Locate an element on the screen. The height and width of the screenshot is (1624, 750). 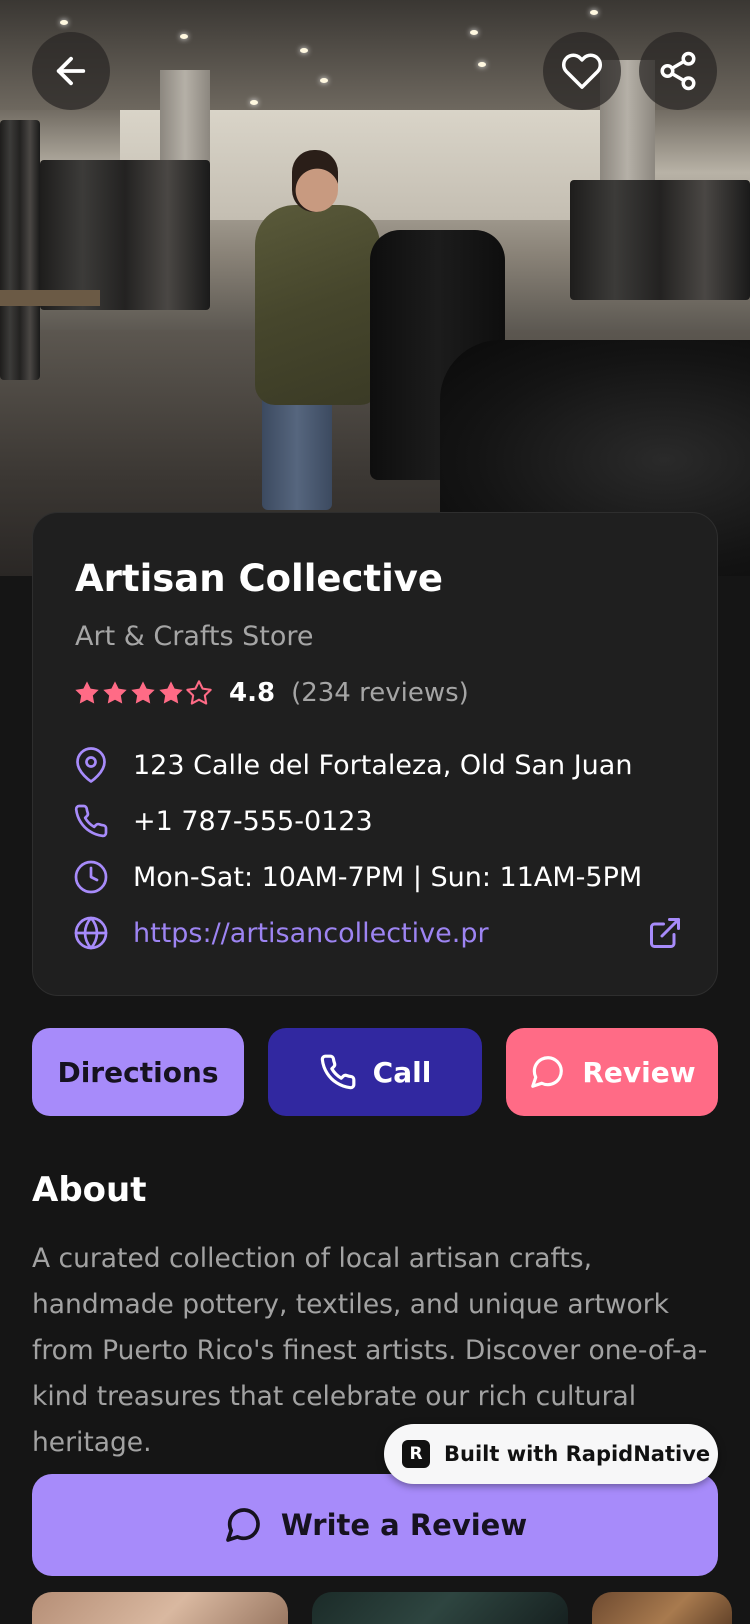
website-row: https://artisancollective.pr is located at coordinates (378, 933).